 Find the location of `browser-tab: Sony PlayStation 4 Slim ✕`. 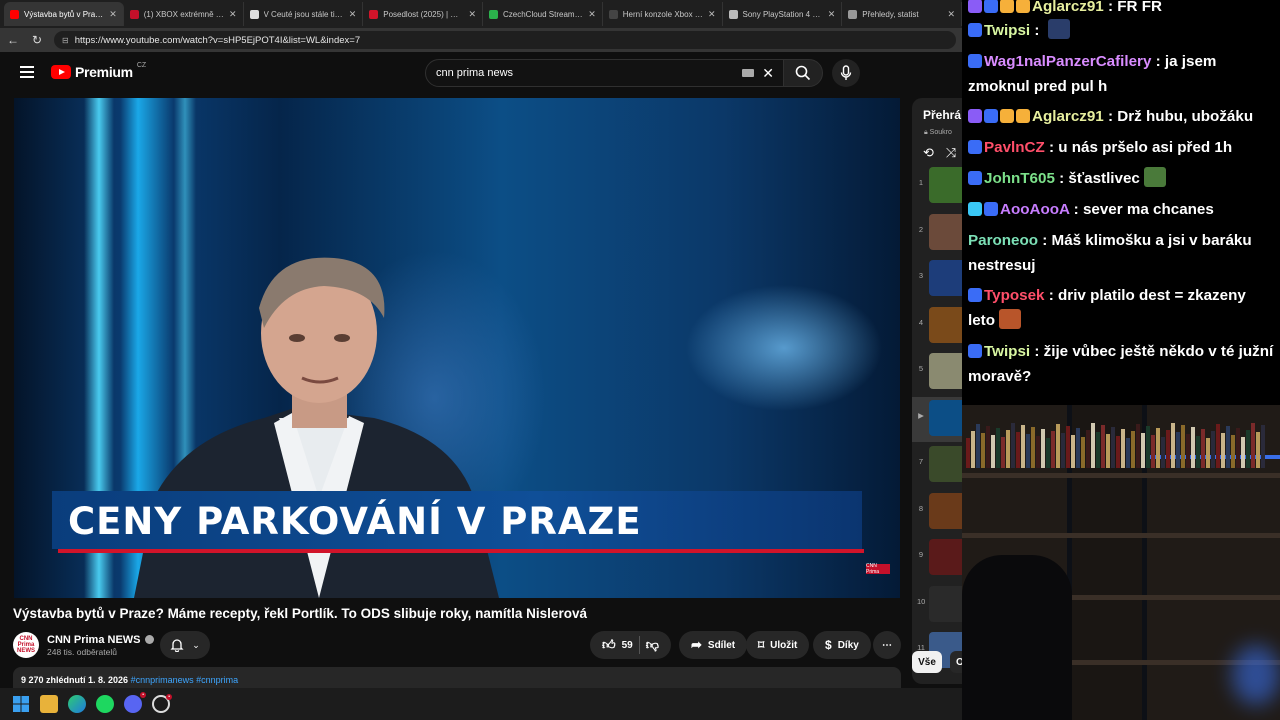

browser-tab: Sony PlayStation 4 Slim ✕ is located at coordinates (783, 14).